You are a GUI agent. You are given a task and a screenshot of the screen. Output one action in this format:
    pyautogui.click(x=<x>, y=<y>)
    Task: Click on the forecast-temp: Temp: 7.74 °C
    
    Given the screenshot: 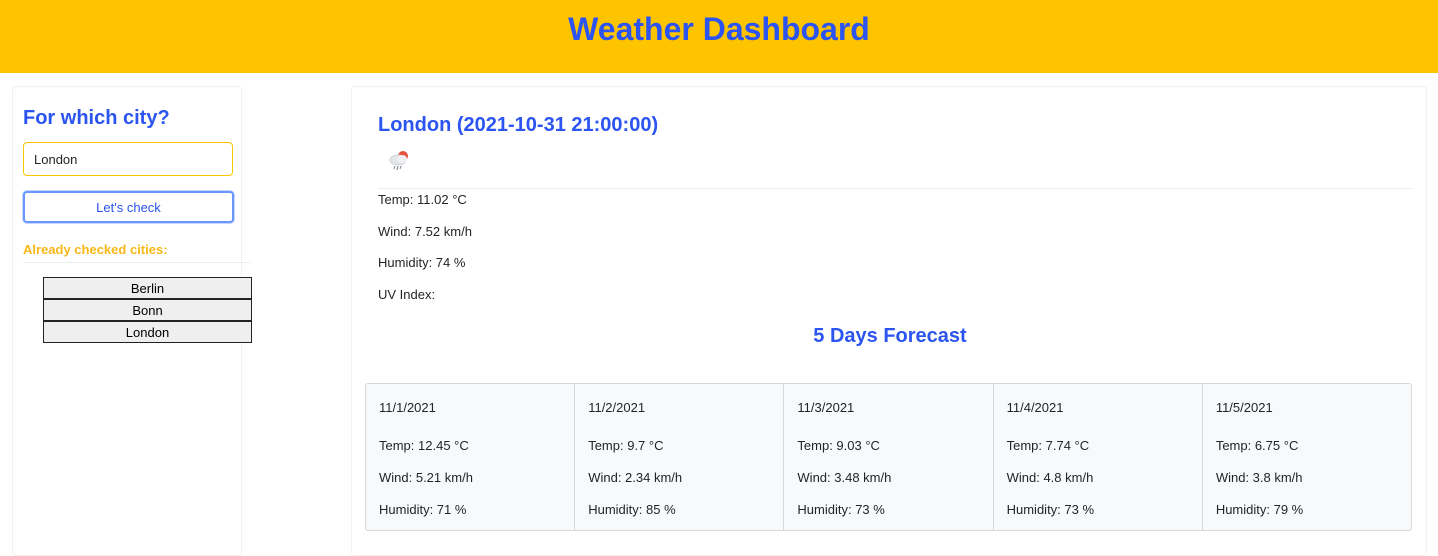 What is the action you would take?
    pyautogui.click(x=1048, y=445)
    